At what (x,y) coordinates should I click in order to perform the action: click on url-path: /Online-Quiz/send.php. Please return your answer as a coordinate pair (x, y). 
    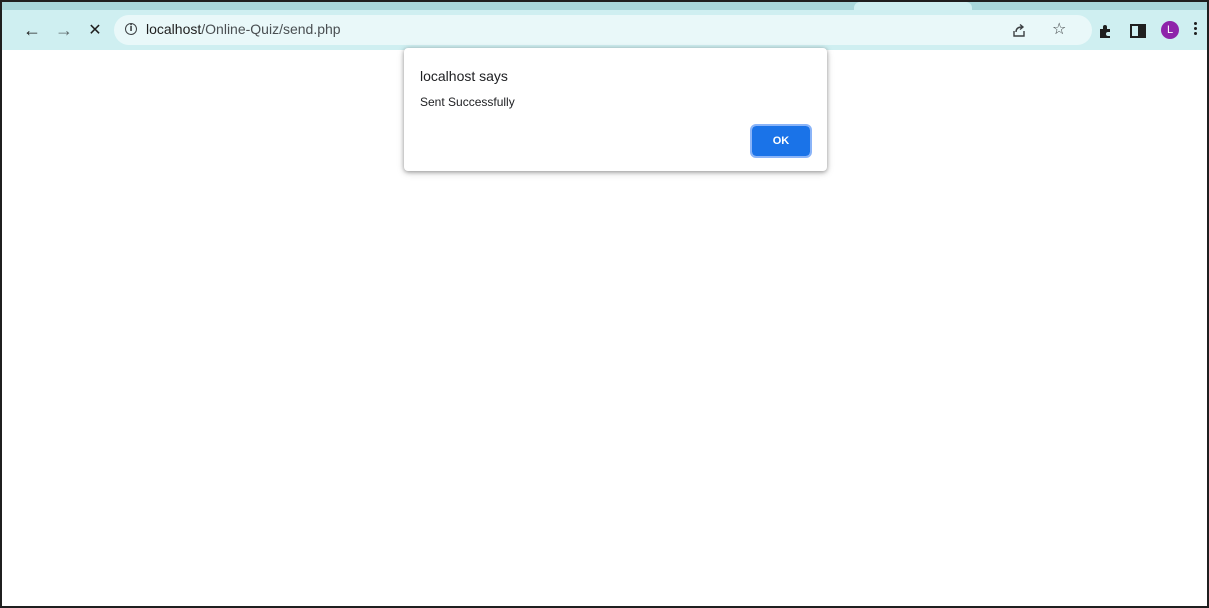
    Looking at the image, I should click on (271, 29).